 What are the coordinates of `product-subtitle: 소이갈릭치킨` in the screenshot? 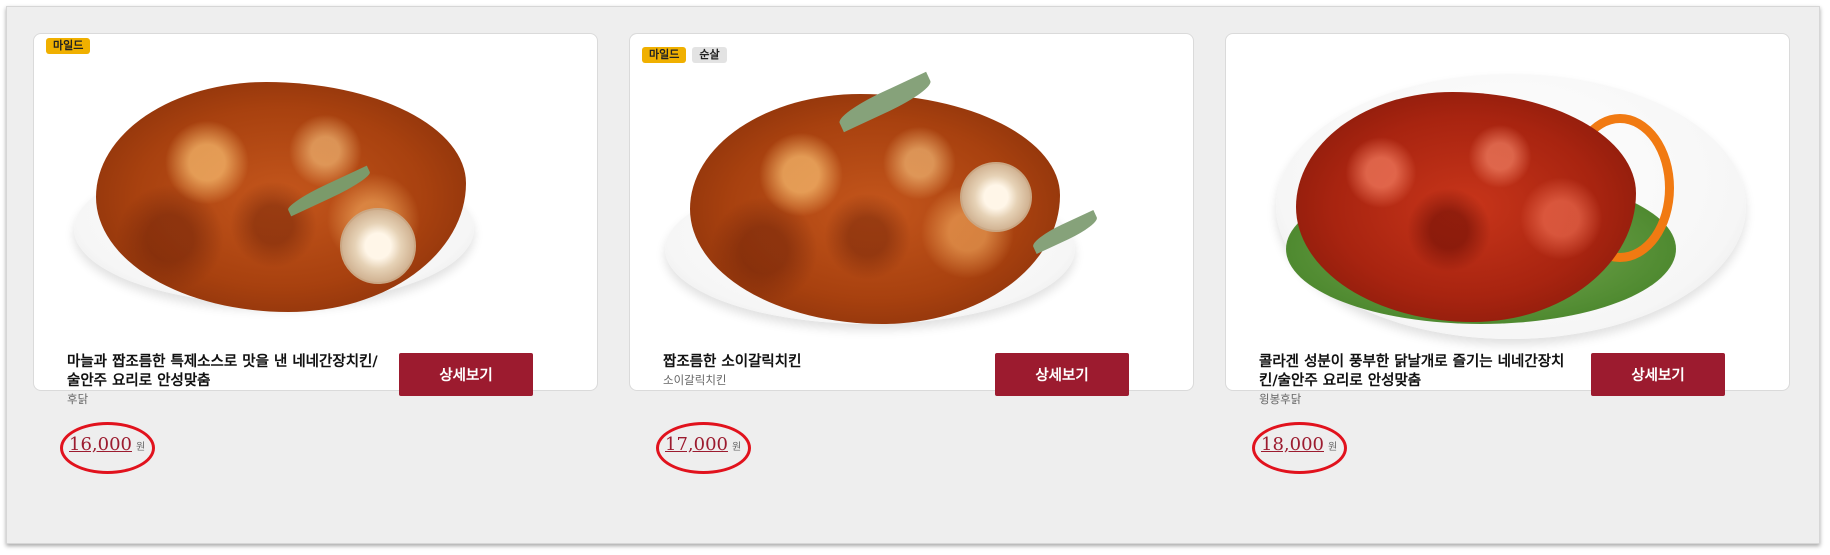 It's located at (695, 380).